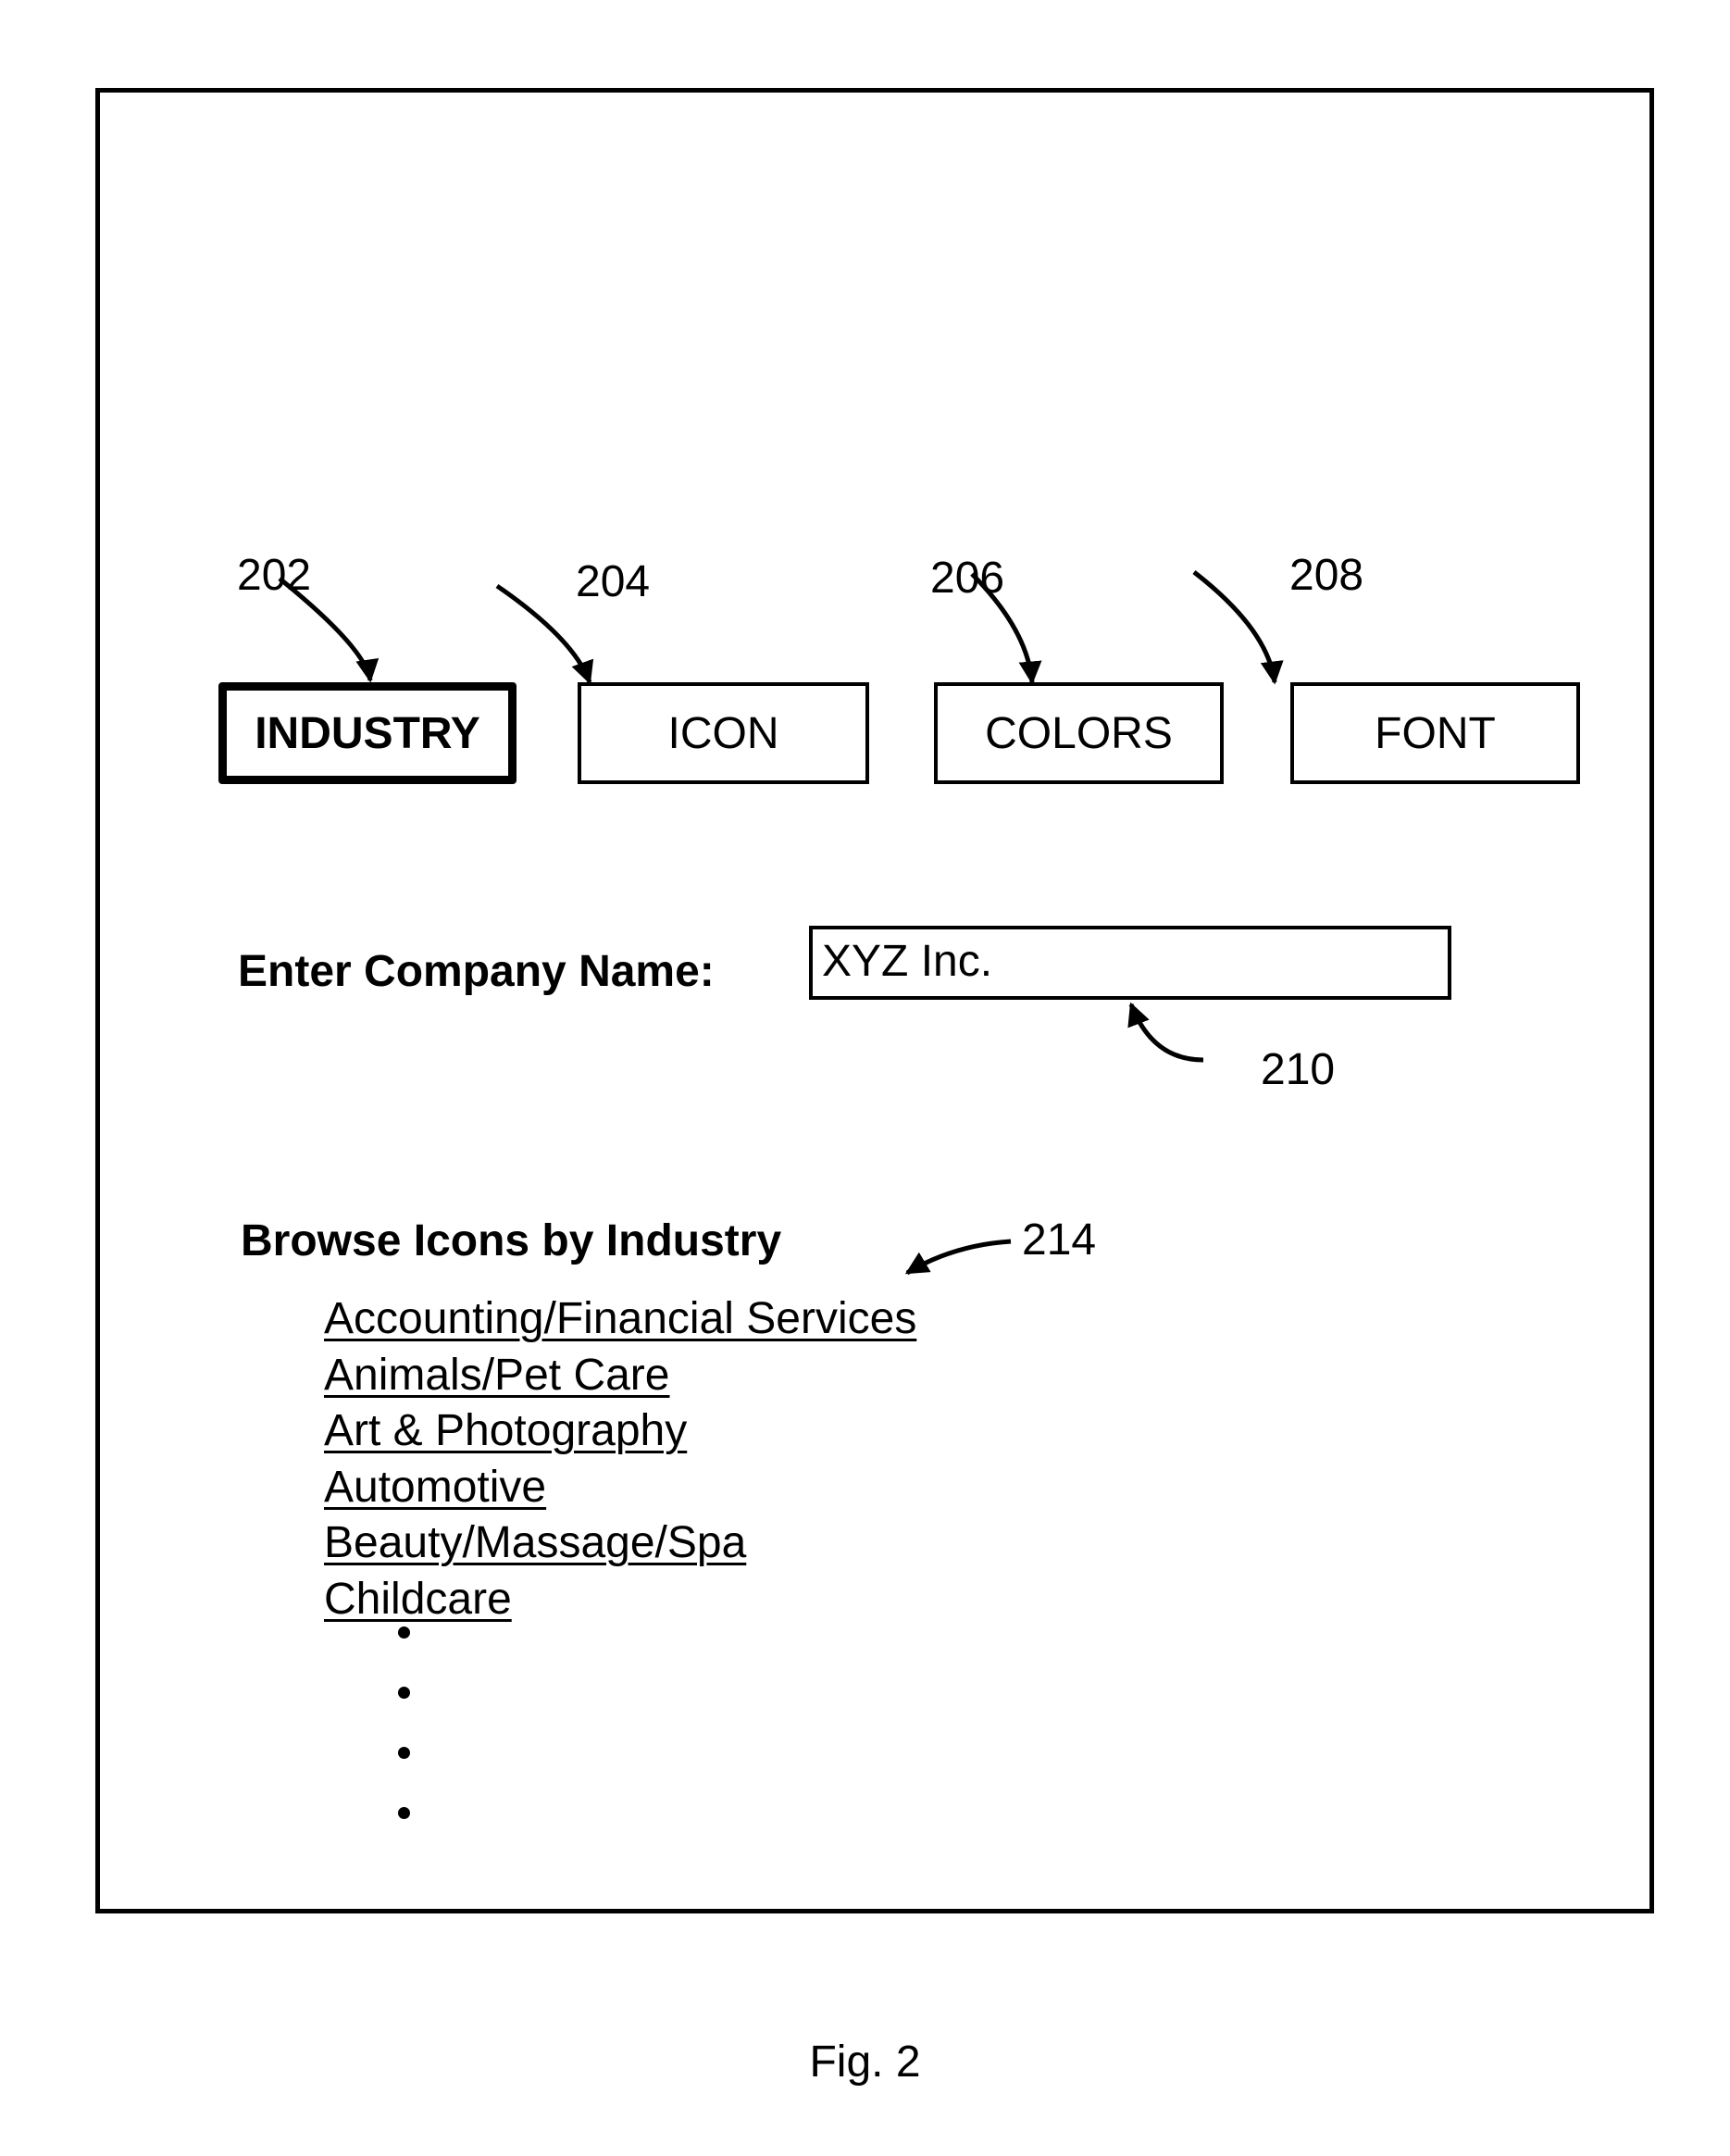 This screenshot has width=1730, height=2156. Describe the element at coordinates (274, 575) in the screenshot. I see `ref-numeral-202: 202` at that location.